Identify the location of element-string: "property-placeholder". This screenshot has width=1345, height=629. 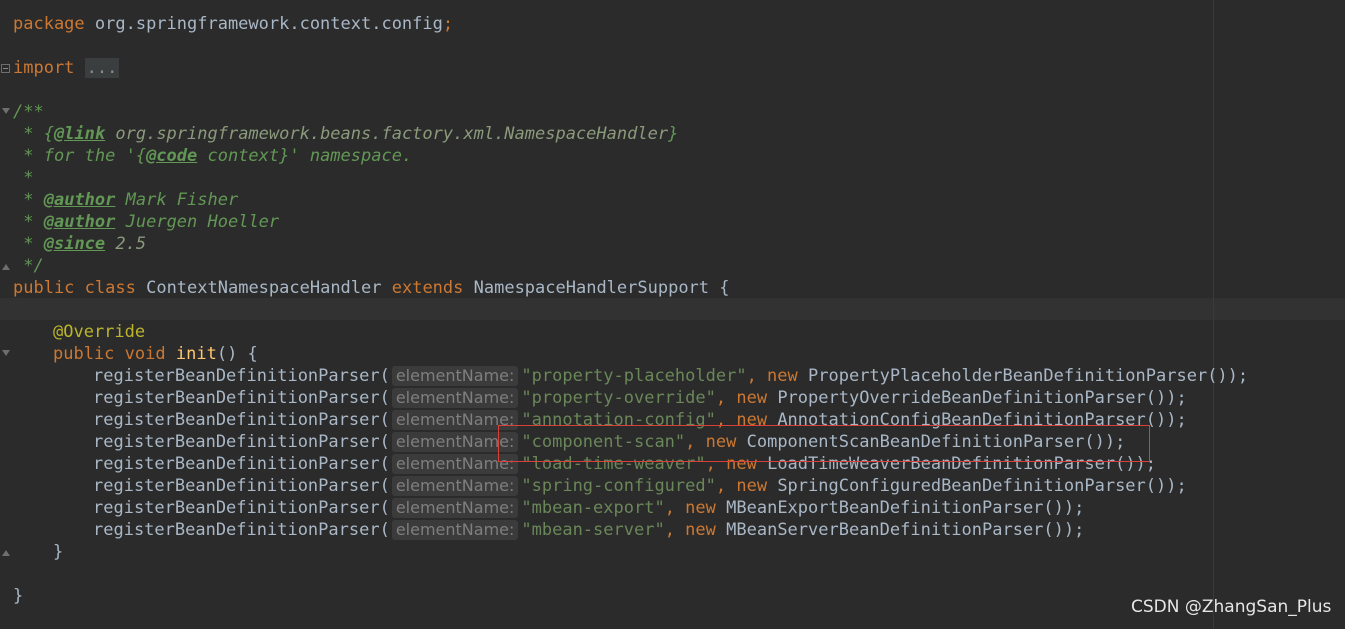
(634, 376).